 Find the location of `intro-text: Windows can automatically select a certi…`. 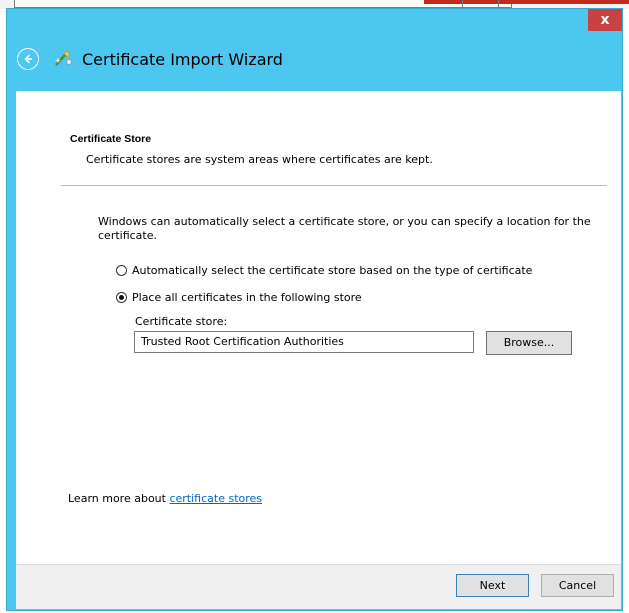

intro-text: Windows can automatically select a certi… is located at coordinates (344, 228).